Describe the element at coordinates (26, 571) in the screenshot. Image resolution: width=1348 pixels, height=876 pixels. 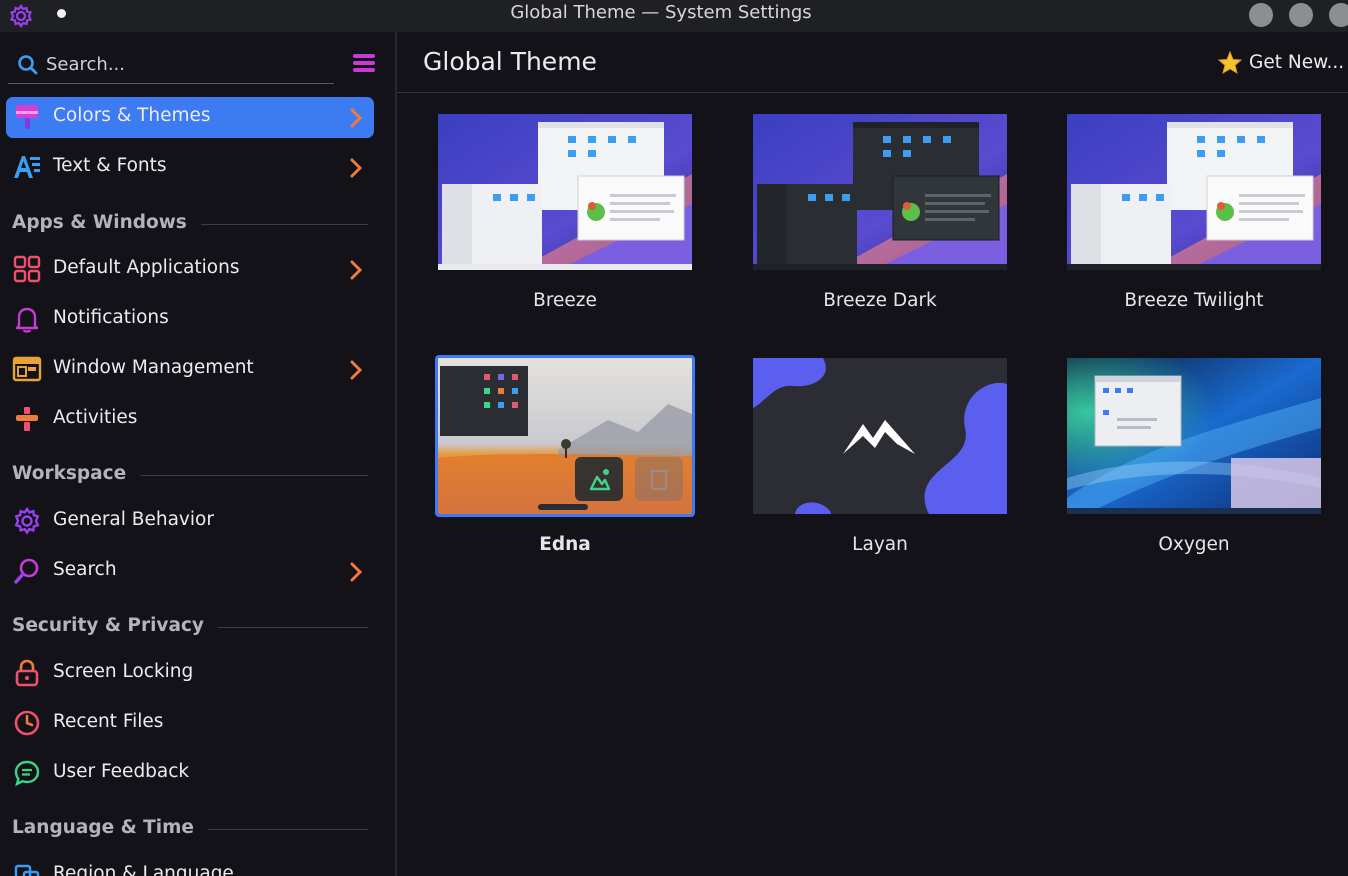
I see `magnifier-icon` at that location.